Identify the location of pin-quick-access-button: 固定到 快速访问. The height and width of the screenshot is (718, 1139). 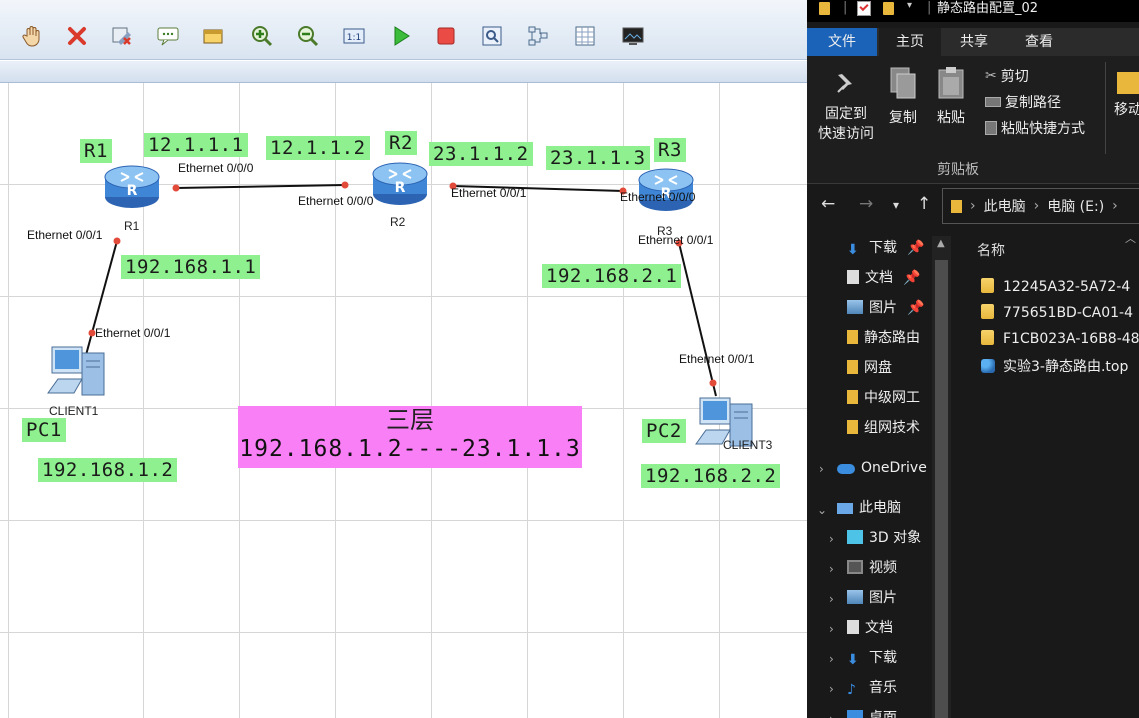
(846, 107).